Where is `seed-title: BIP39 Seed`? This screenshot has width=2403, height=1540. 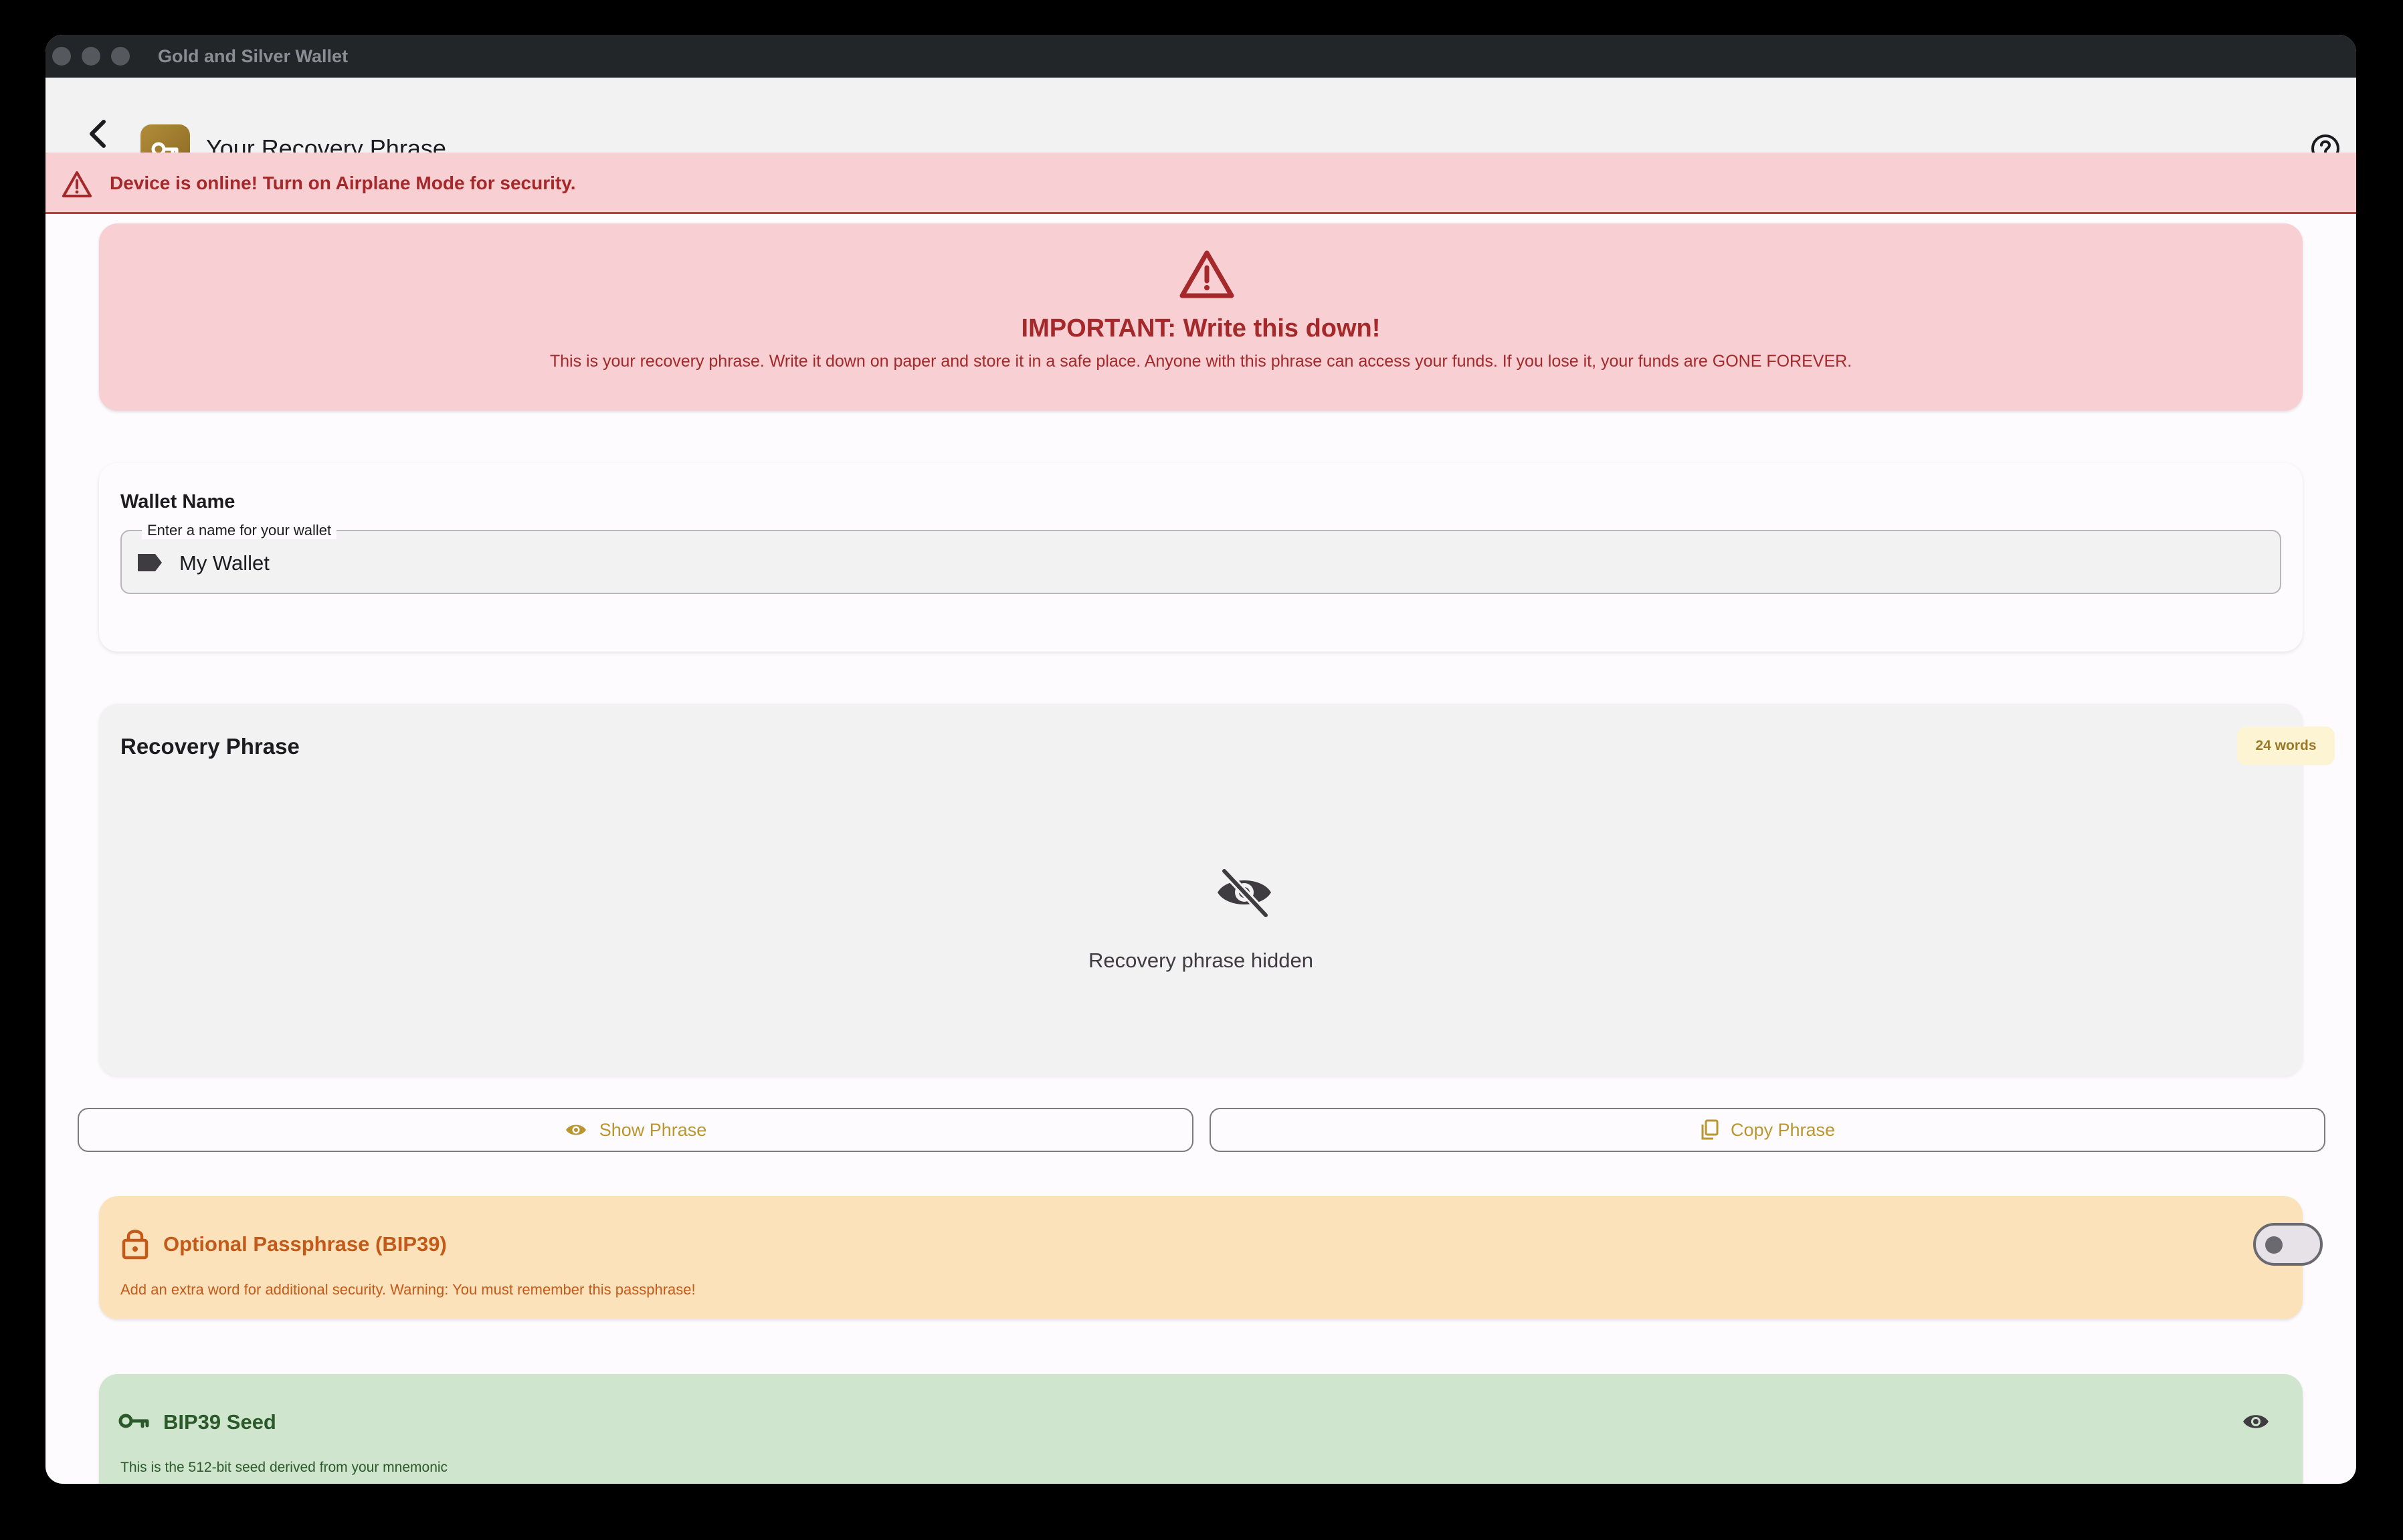
seed-title: BIP39 Seed is located at coordinates (220, 1422).